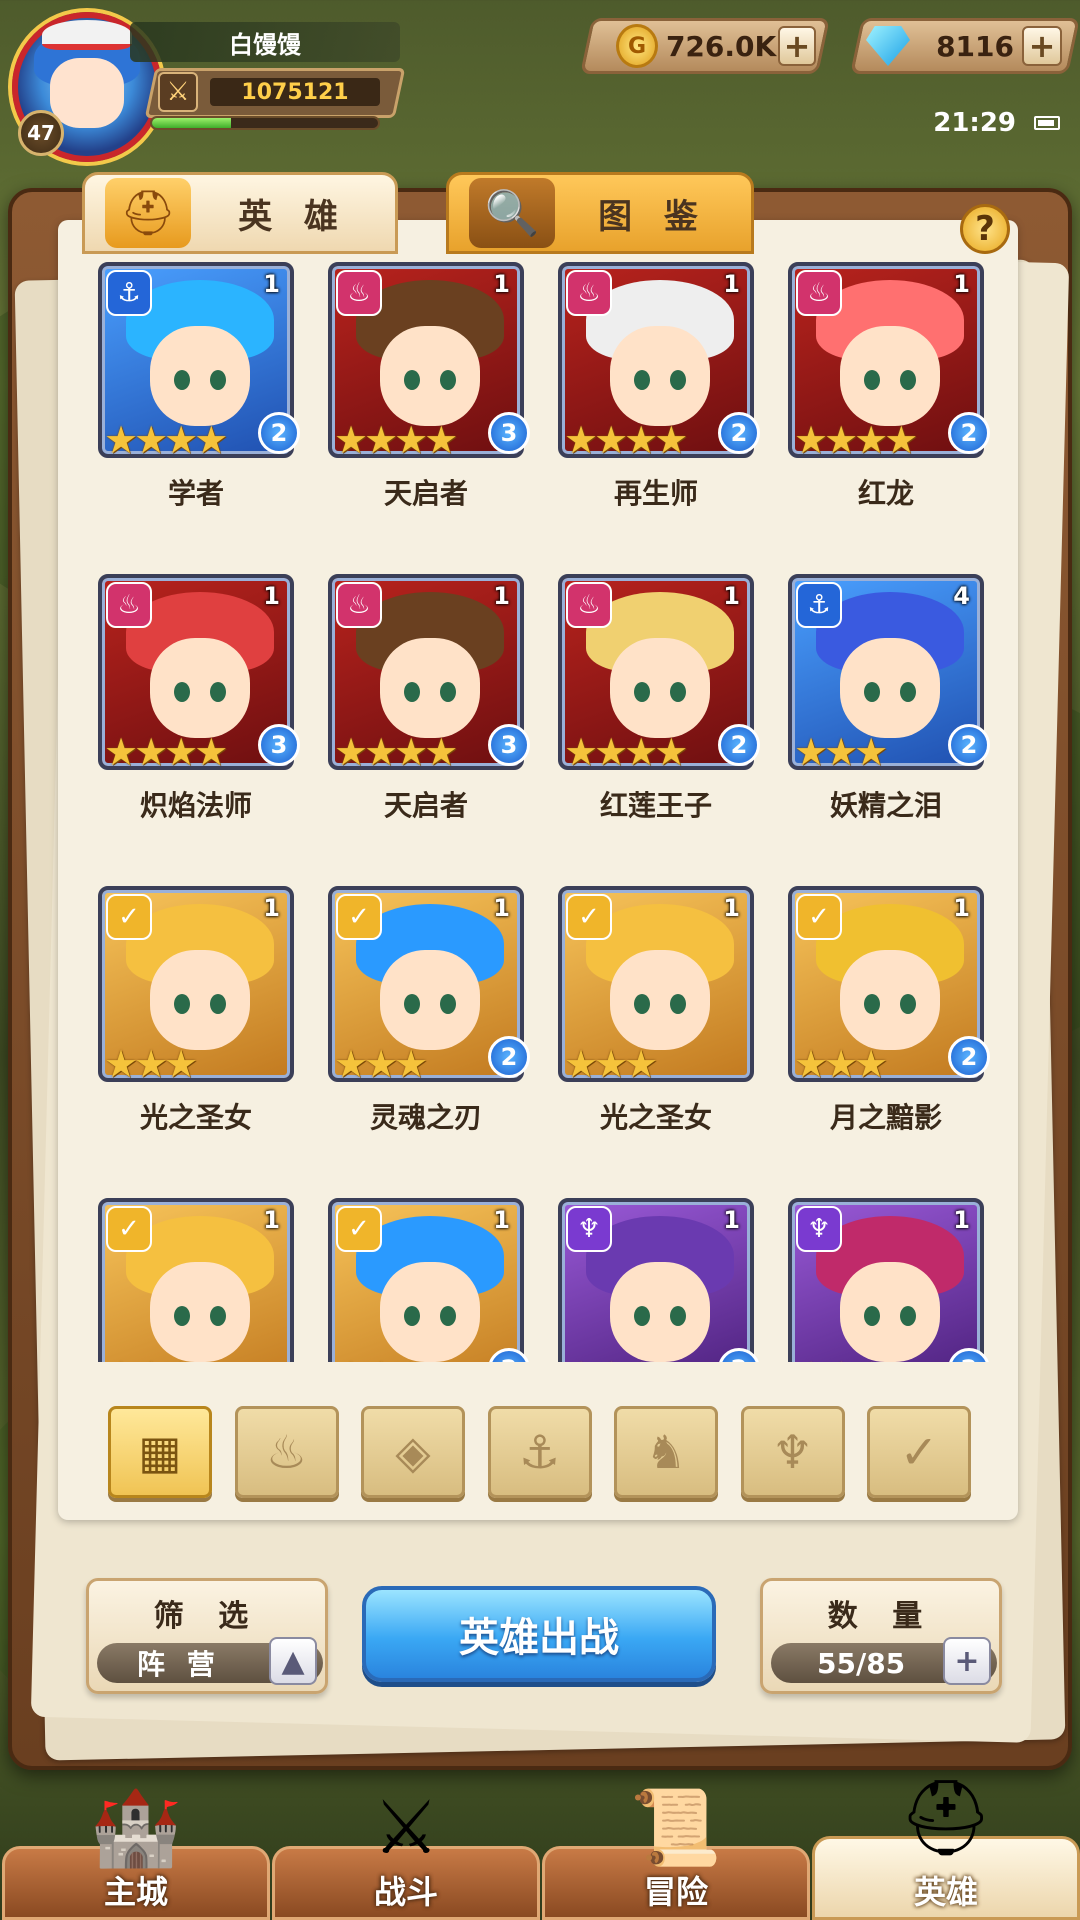  Describe the element at coordinates (406, 1852) in the screenshot. I see `nav-battle: ⚔ 战斗` at that location.